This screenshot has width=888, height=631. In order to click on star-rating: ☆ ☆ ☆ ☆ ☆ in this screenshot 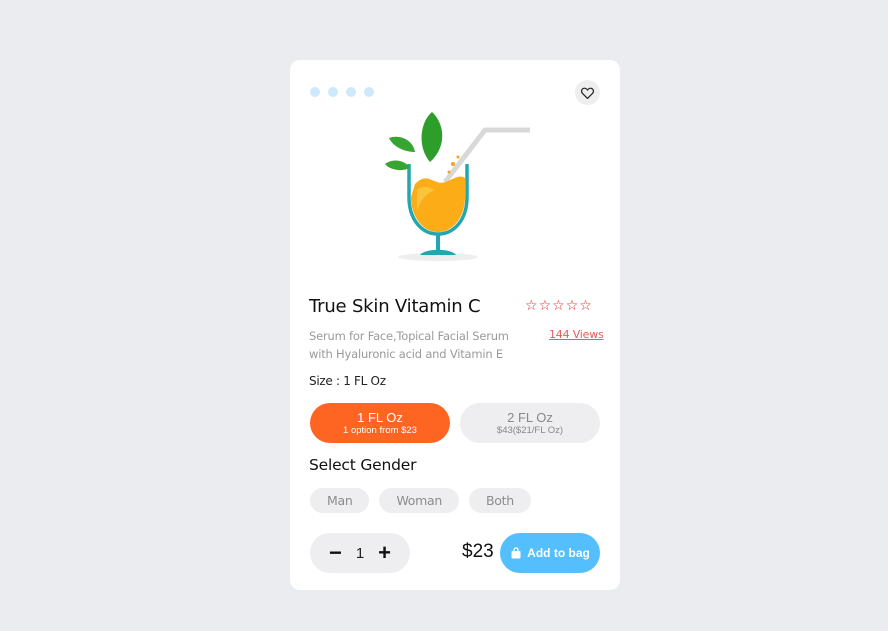, I will do `click(558, 306)`.